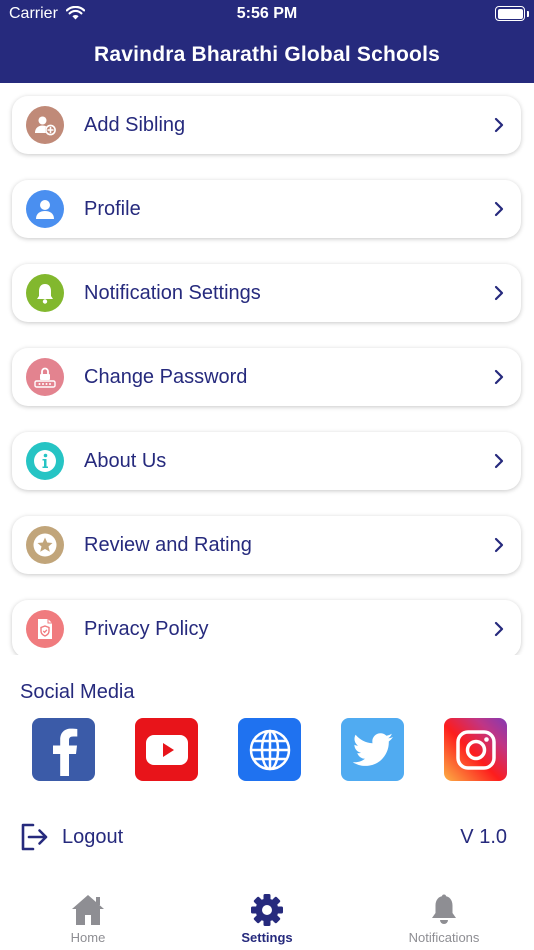 The height and width of the screenshot is (950, 534). I want to click on youtube-icon, so click(166, 749).